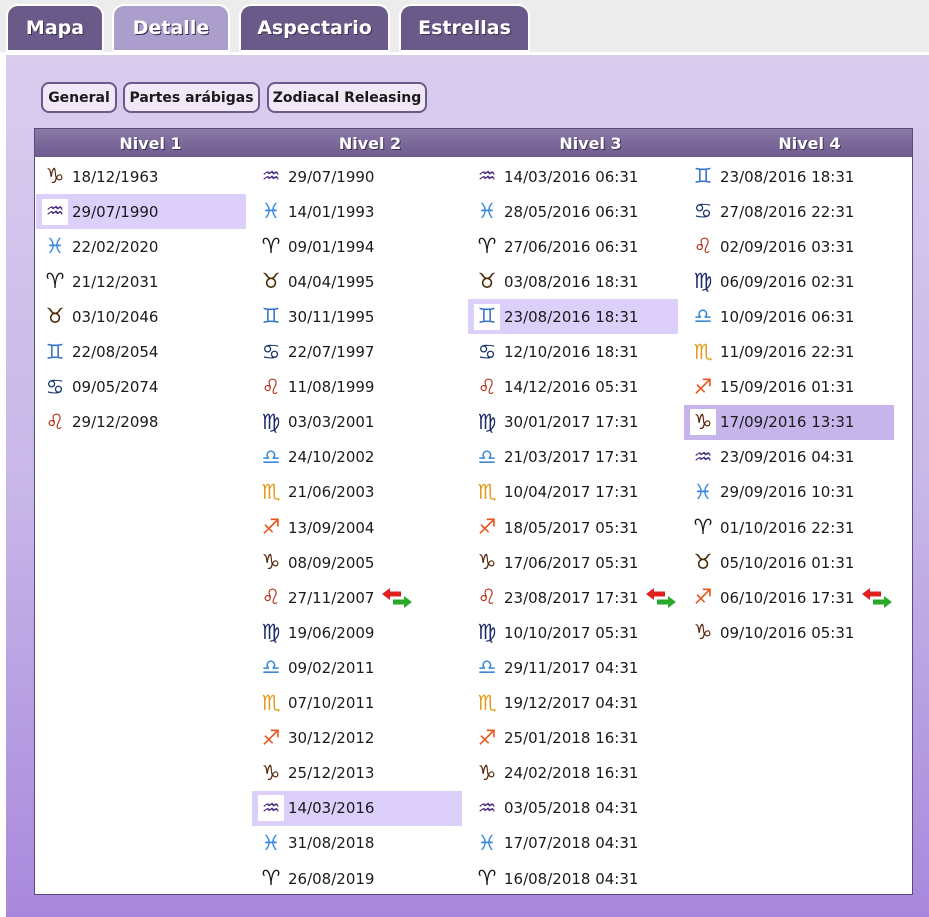  I want to click on list-item: ♐︎ 15/09/2016 01:31, so click(789, 387).